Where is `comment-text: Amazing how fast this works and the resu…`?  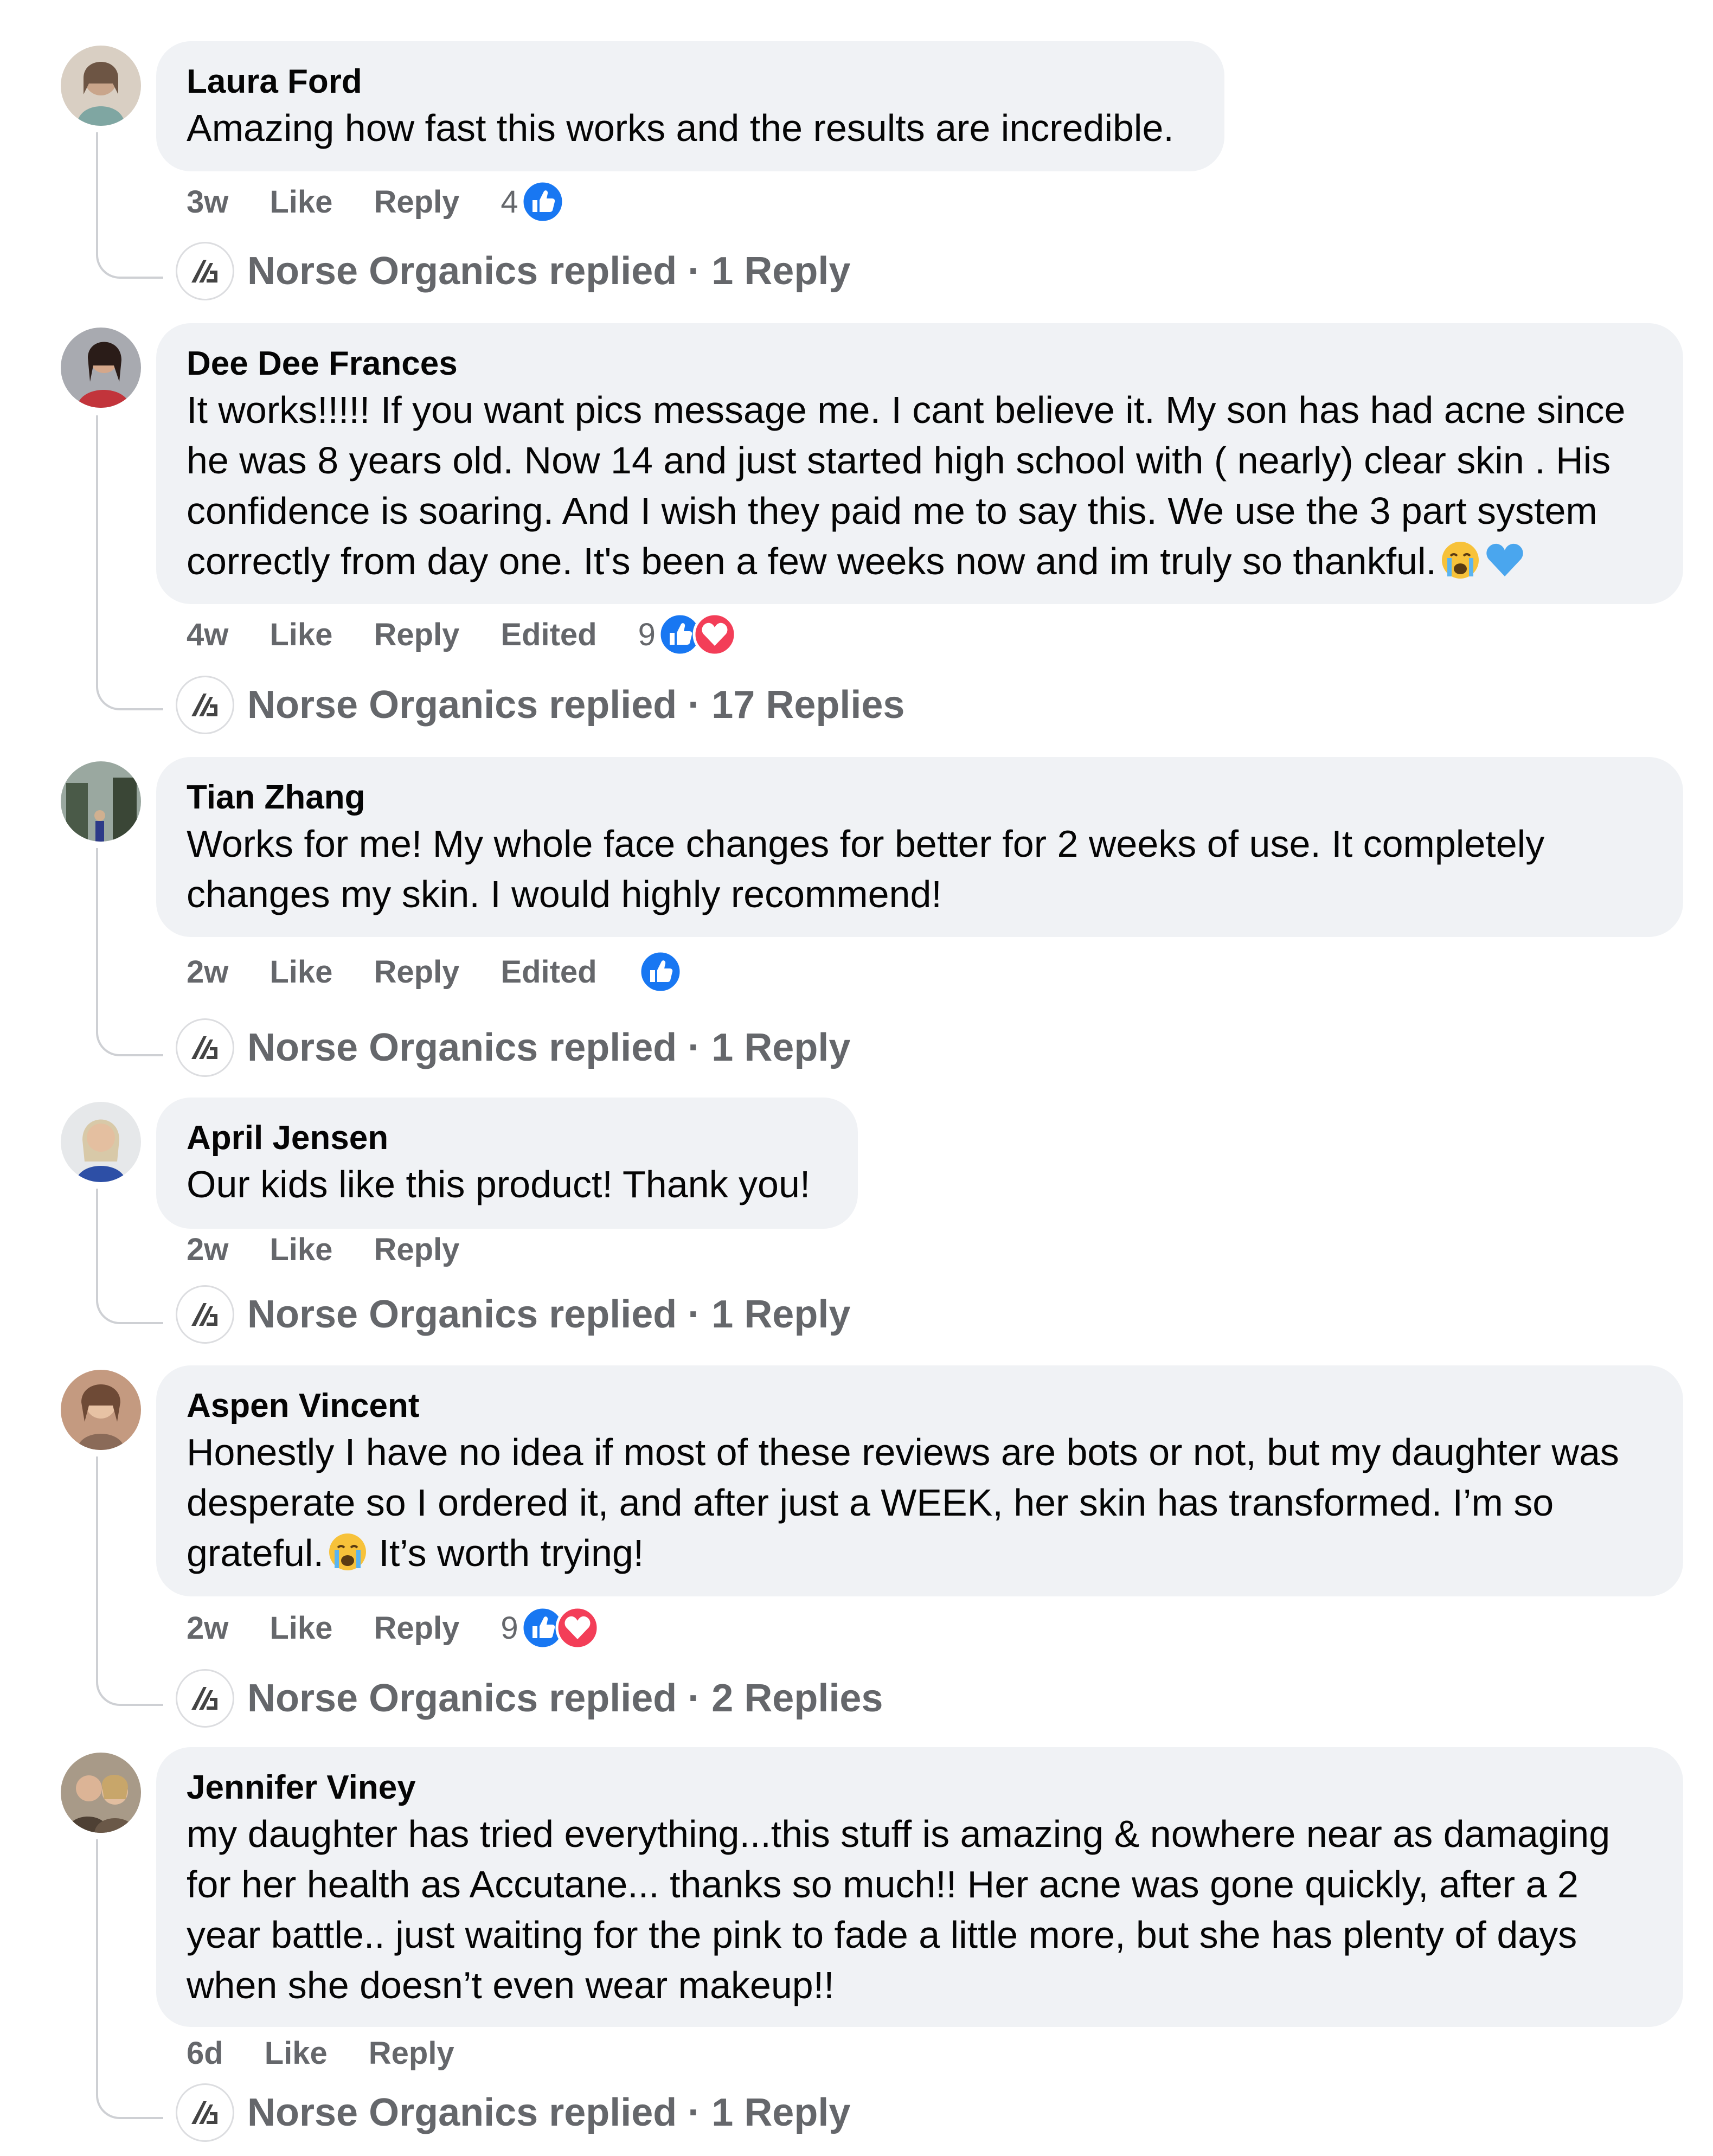
comment-text: Amazing how fast this works and the resu… is located at coordinates (680, 128).